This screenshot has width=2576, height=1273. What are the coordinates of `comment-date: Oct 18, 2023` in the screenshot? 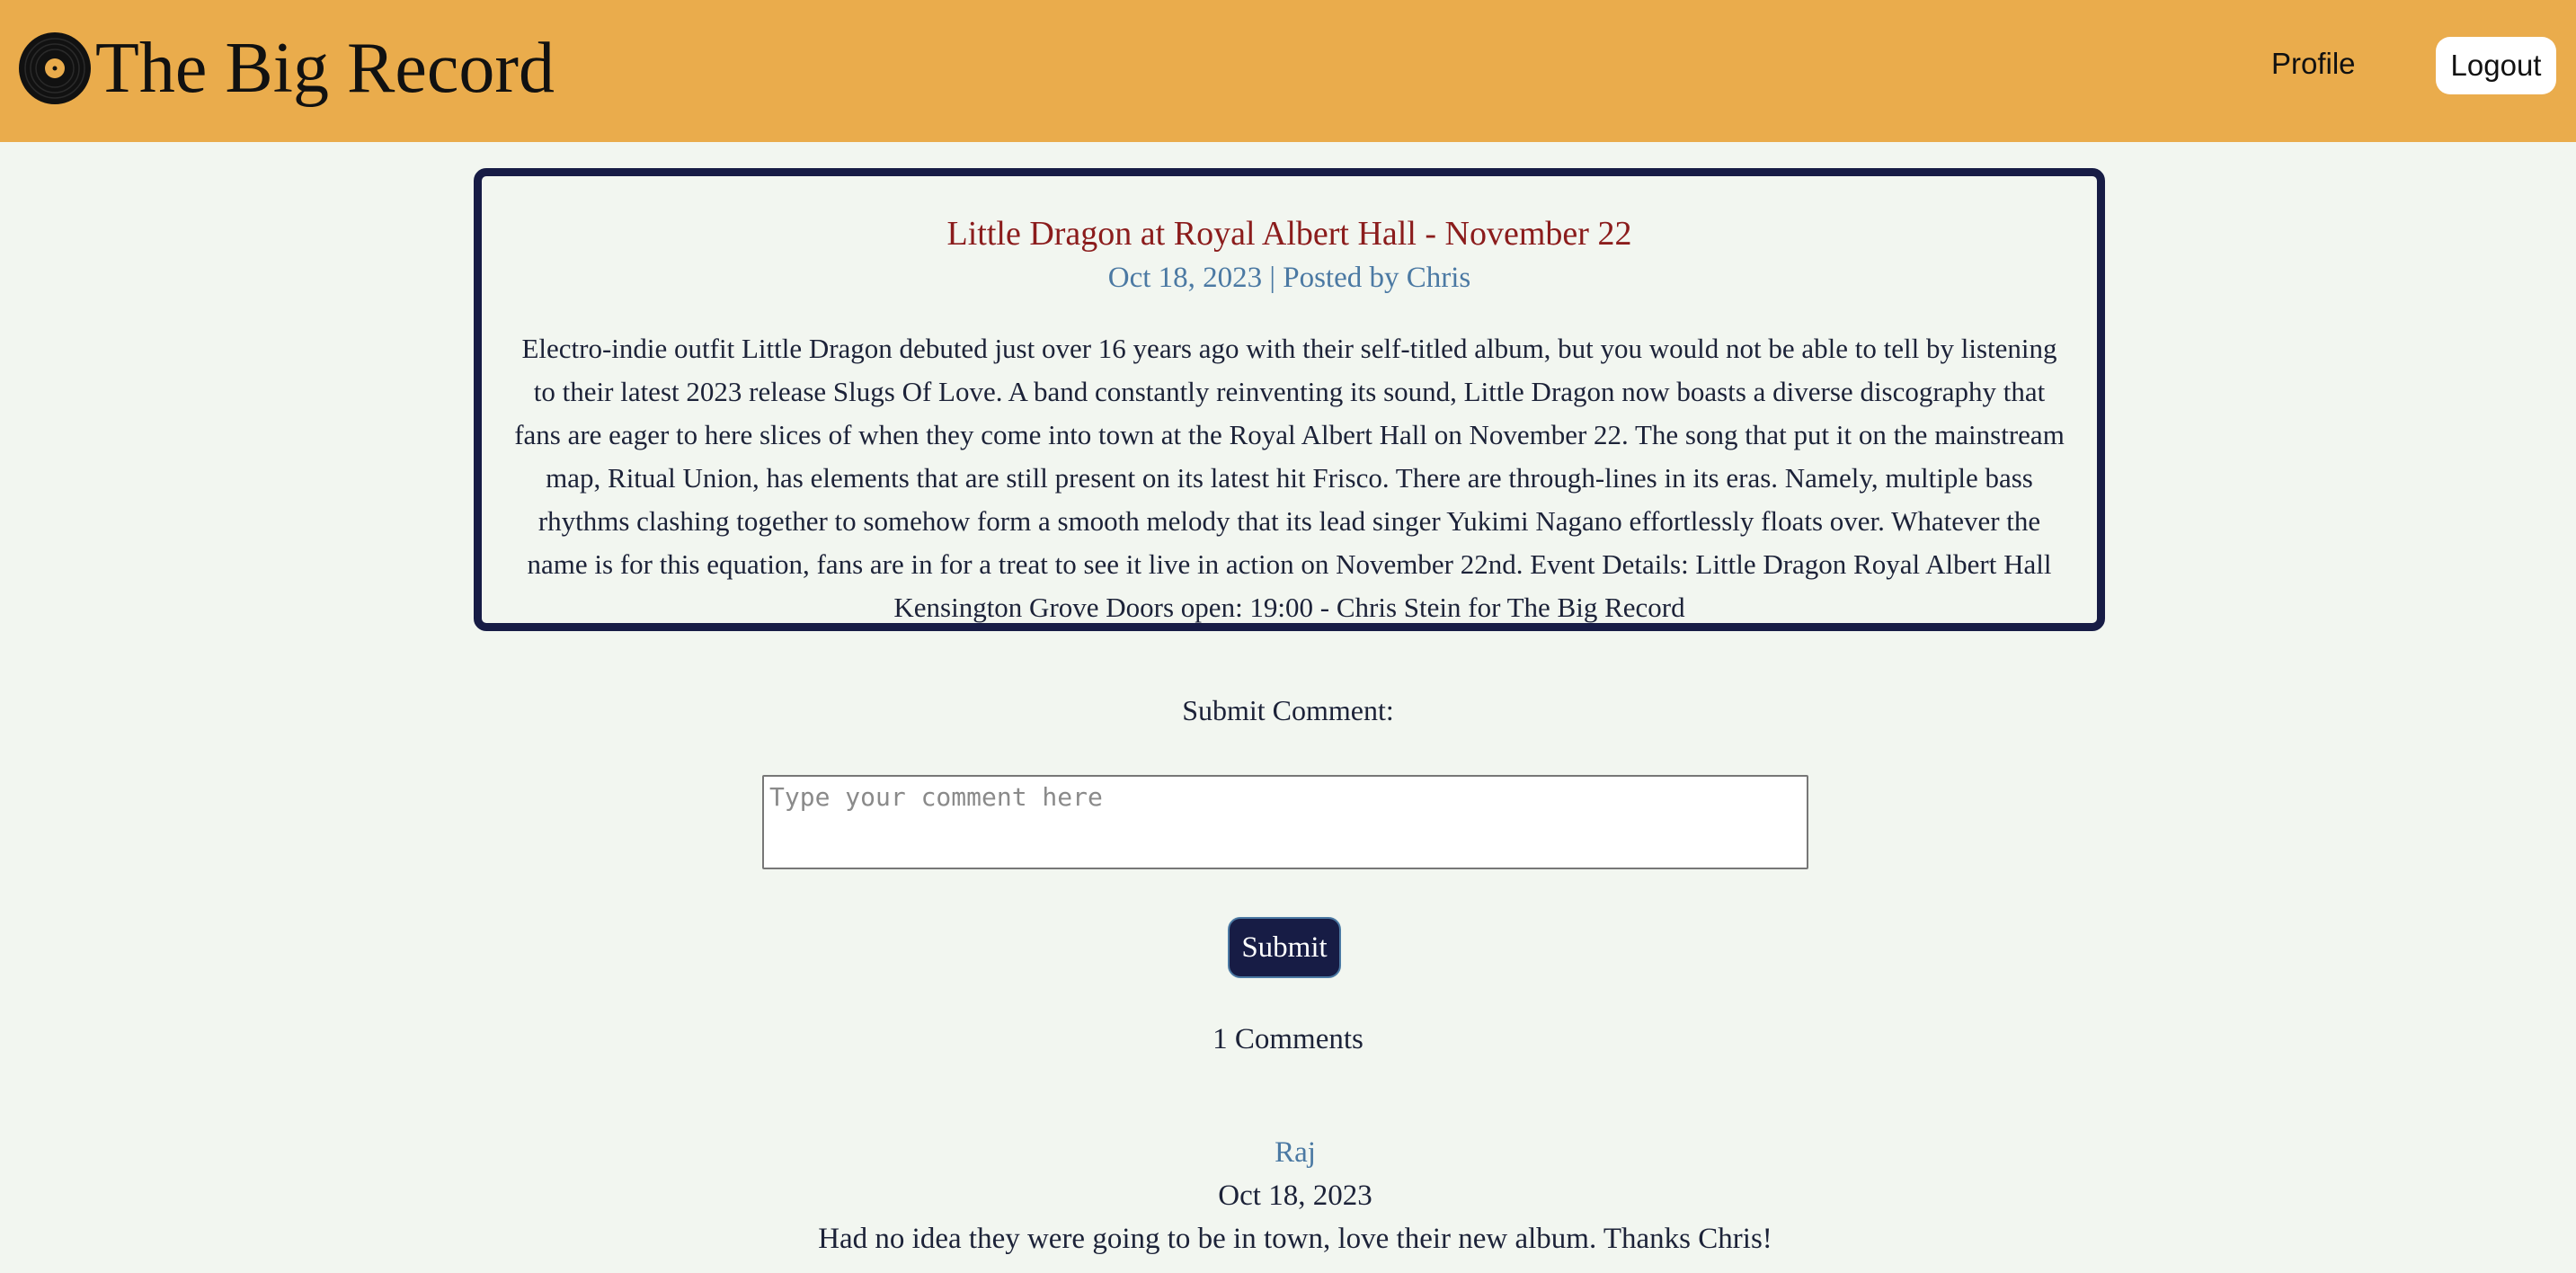 It's located at (1295, 1196).